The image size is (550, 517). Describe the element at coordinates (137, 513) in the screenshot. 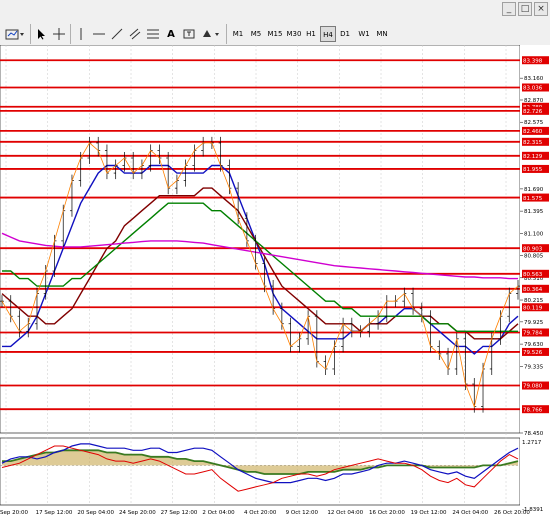

I see `time-axis-label: 24 Sep 20:00` at that location.